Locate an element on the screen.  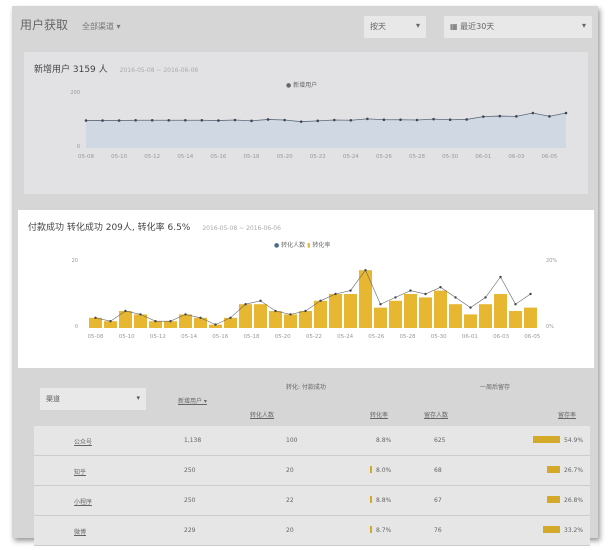
ret-rate: 54.9% is located at coordinates (574, 440).